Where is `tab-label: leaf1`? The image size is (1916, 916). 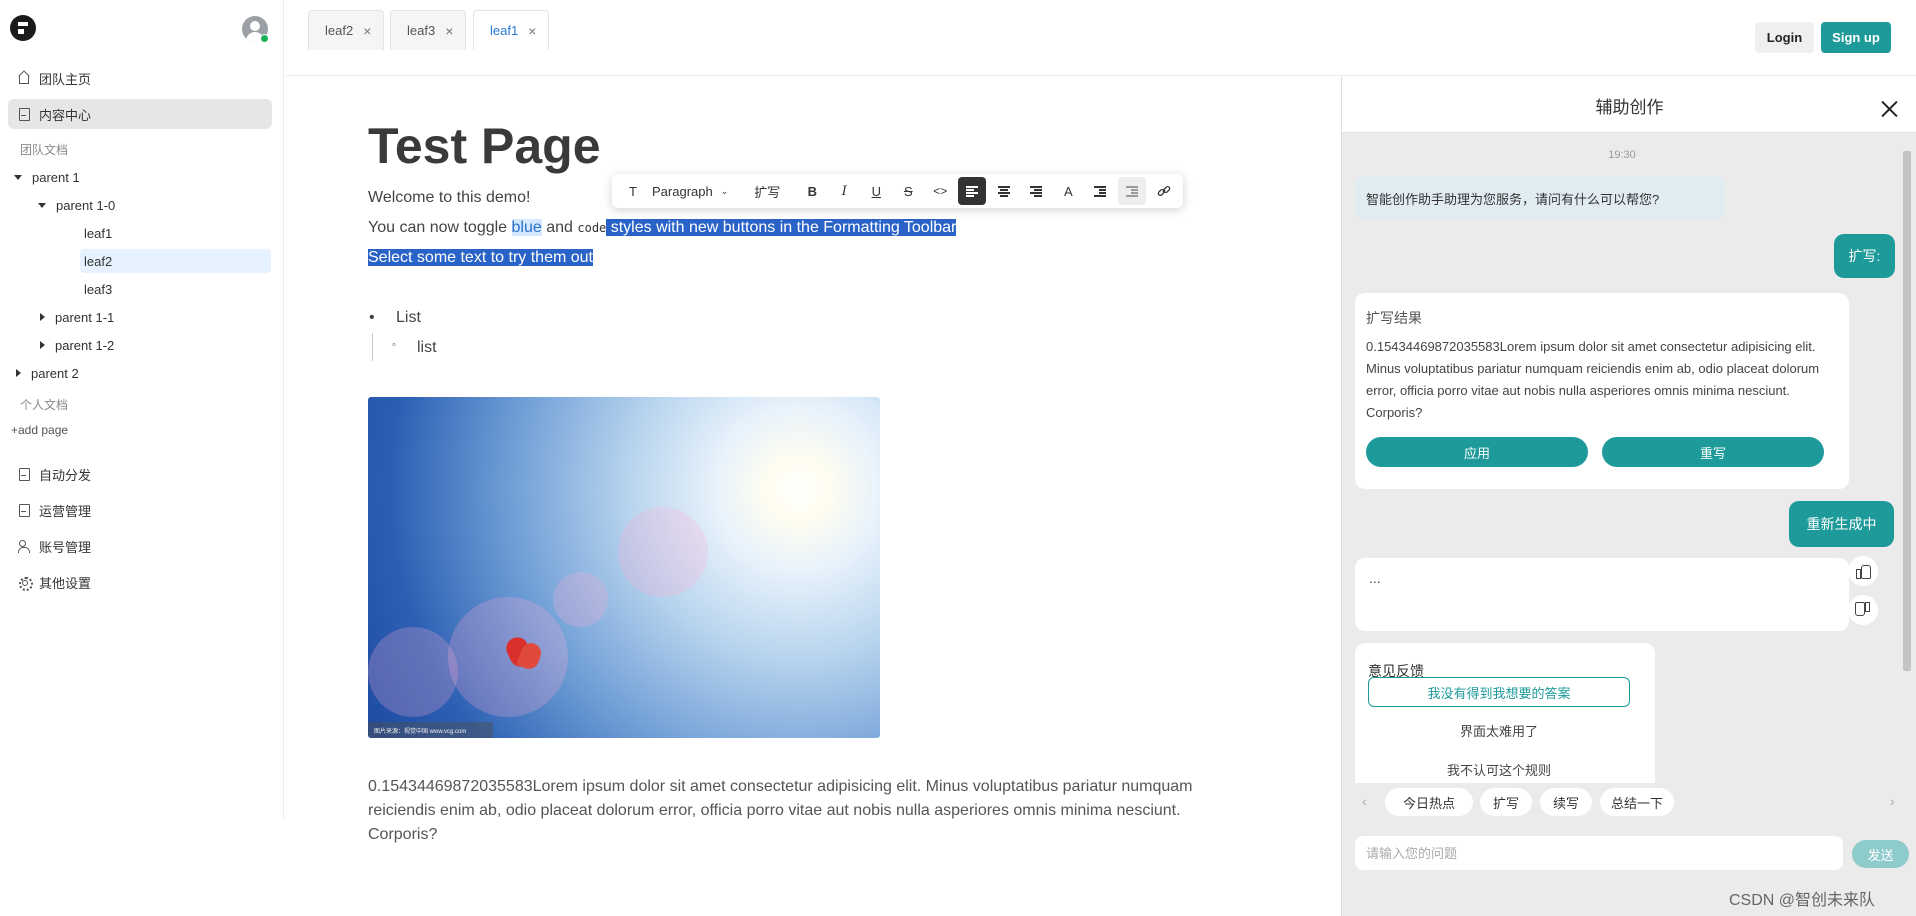
tab-label: leaf1 is located at coordinates (504, 30).